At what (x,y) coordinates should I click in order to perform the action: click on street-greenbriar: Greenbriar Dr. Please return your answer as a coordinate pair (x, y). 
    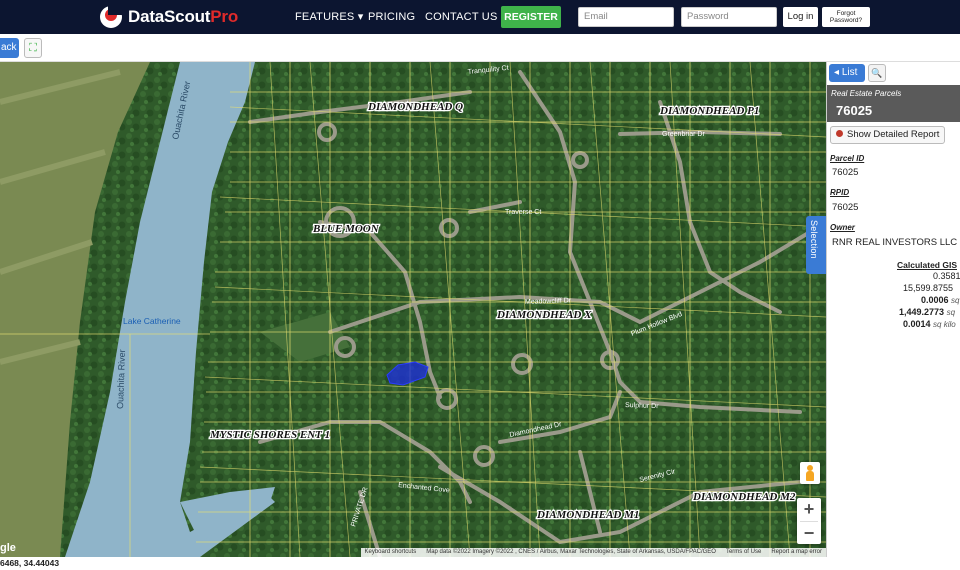
    Looking at the image, I should click on (683, 134).